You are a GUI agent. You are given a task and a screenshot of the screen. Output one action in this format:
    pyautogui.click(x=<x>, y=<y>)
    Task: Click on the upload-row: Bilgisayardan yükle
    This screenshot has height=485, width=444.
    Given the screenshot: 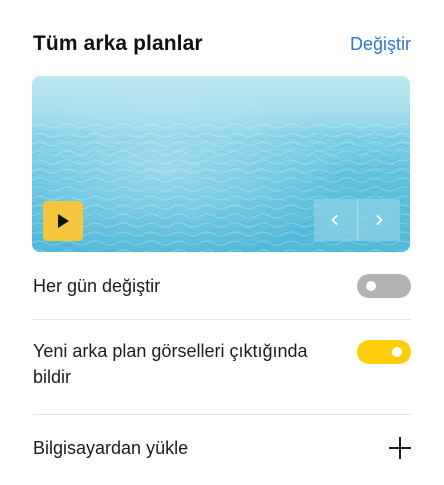 What is the action you would take?
    pyautogui.click(x=222, y=448)
    